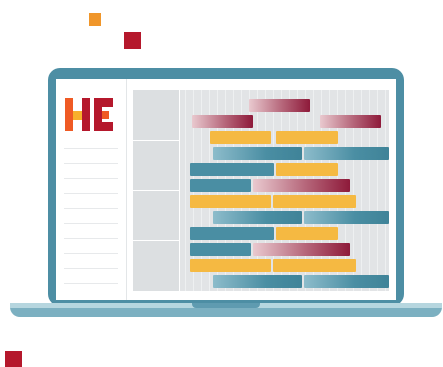  What do you see at coordinates (226, 305) in the screenshot?
I see `laptop-notch` at bounding box center [226, 305].